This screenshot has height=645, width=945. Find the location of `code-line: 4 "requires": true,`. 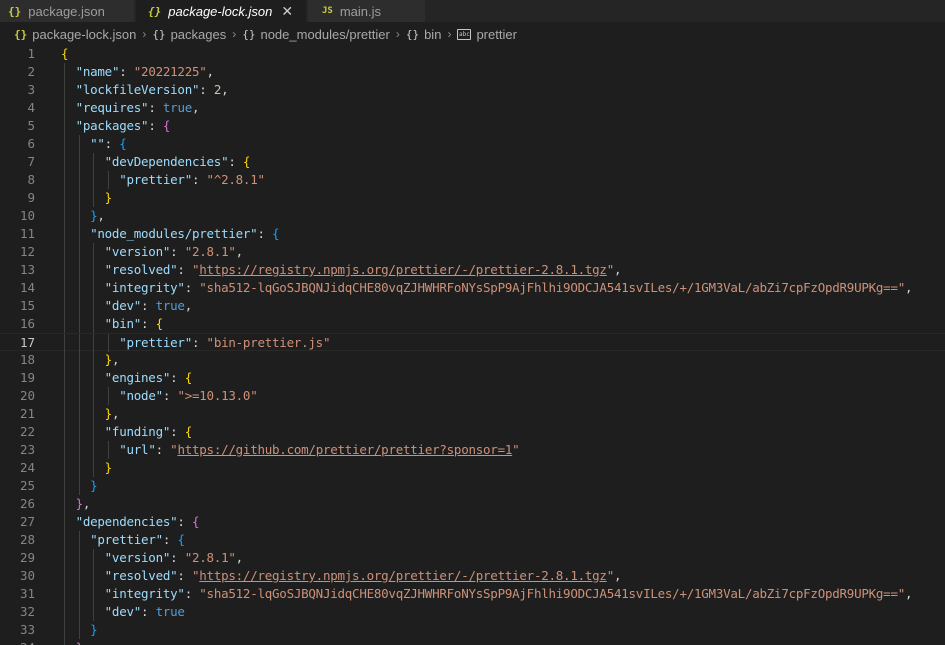

code-line: 4 "requires": true, is located at coordinates (472, 108).